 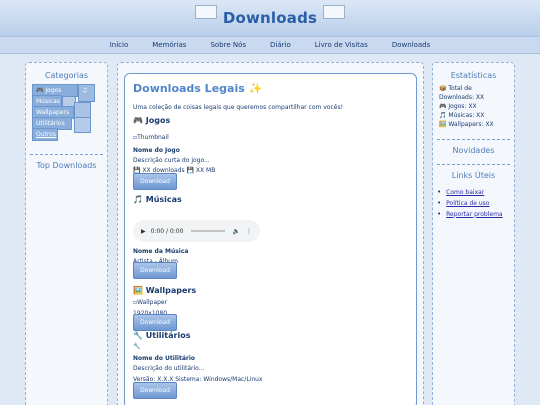 What do you see at coordinates (155, 181) in the screenshot?
I see `download-game-button: Download` at bounding box center [155, 181].